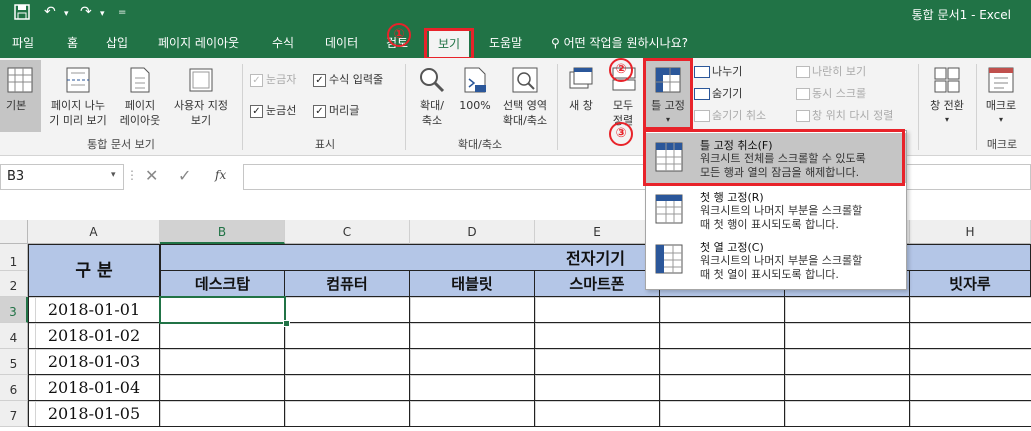 The image size is (1031, 431). I want to click on show-group-label: 표시, so click(325, 144).